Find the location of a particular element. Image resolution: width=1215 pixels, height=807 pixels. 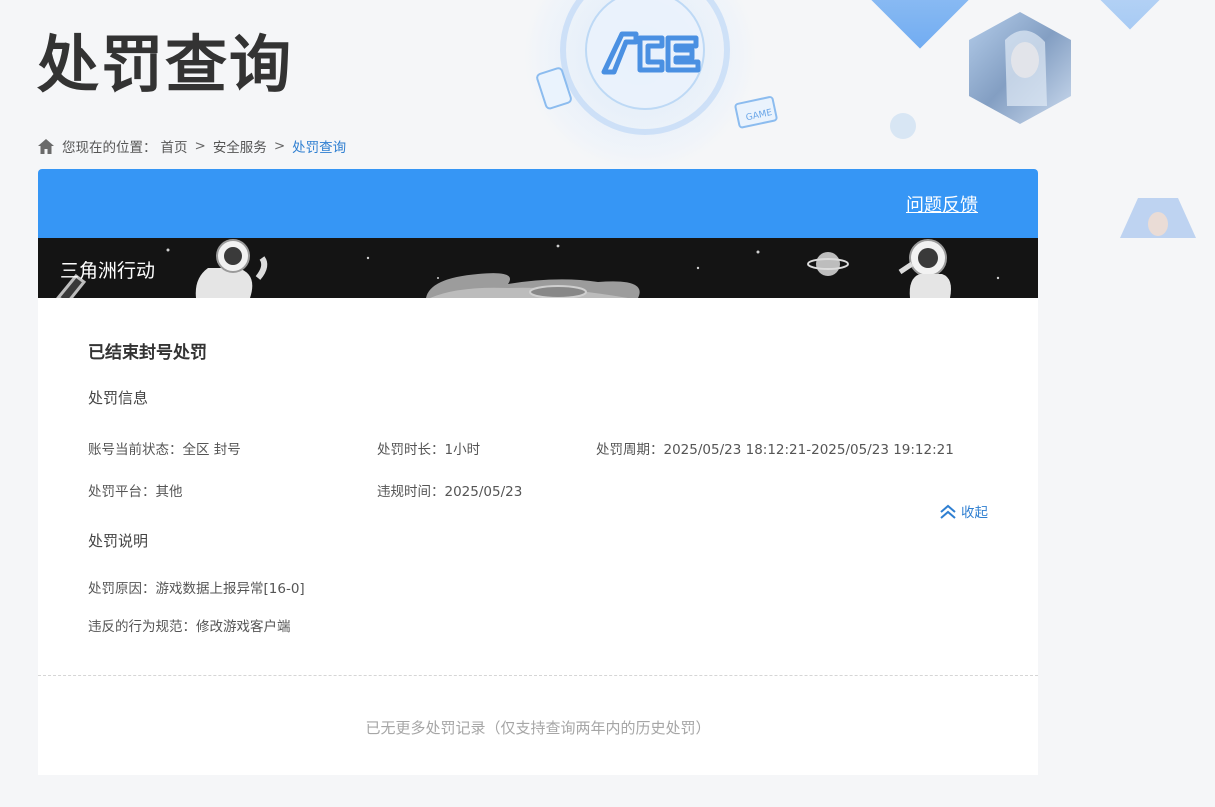

divider is located at coordinates (538, 675).